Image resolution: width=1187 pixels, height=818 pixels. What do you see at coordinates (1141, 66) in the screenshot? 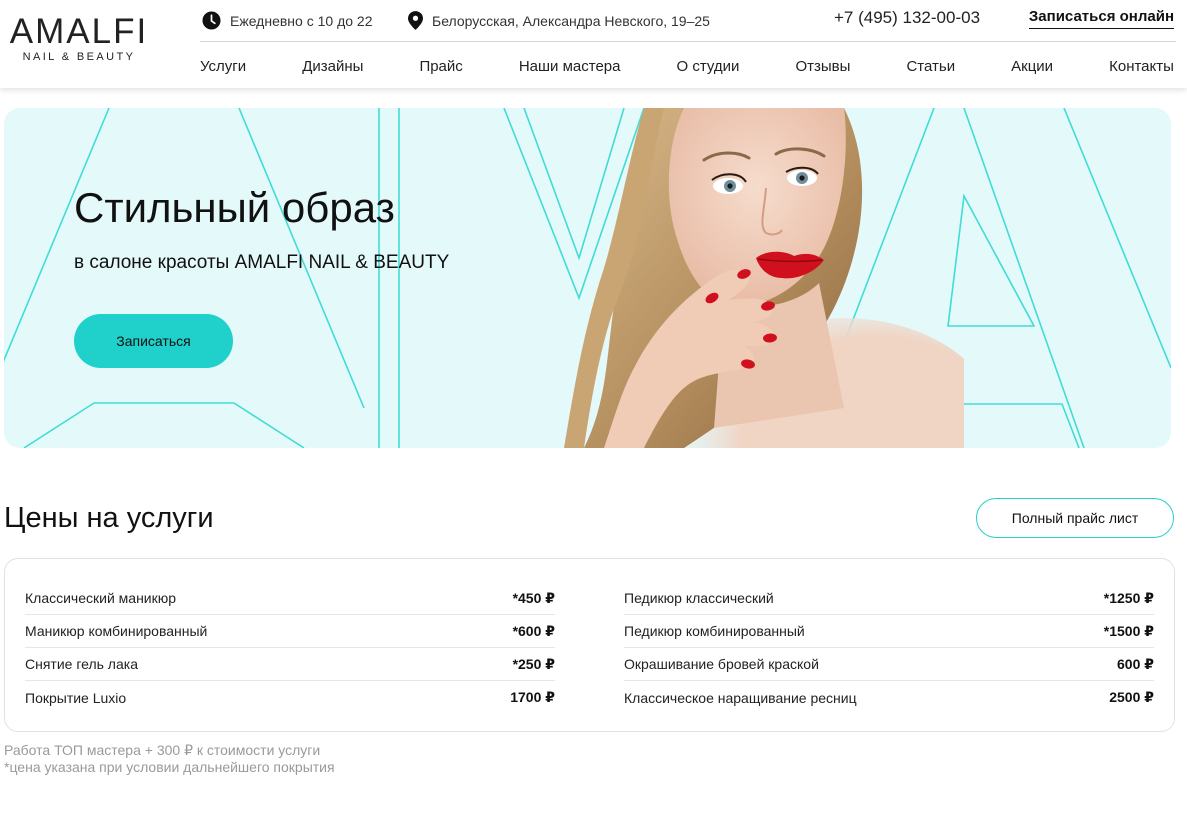
I see `nav-item-contacts: Контакты` at bounding box center [1141, 66].